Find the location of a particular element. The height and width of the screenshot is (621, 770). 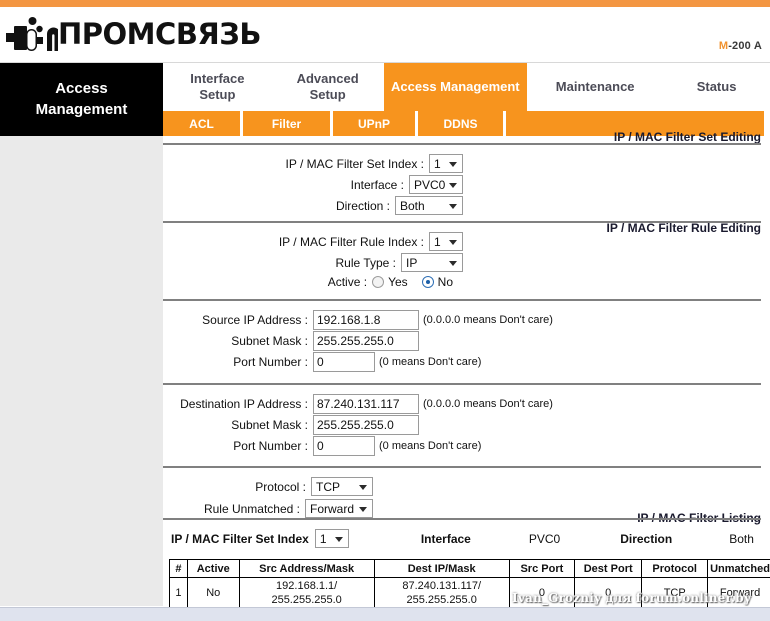

col-dest-port: Dest Port is located at coordinates (608, 568).